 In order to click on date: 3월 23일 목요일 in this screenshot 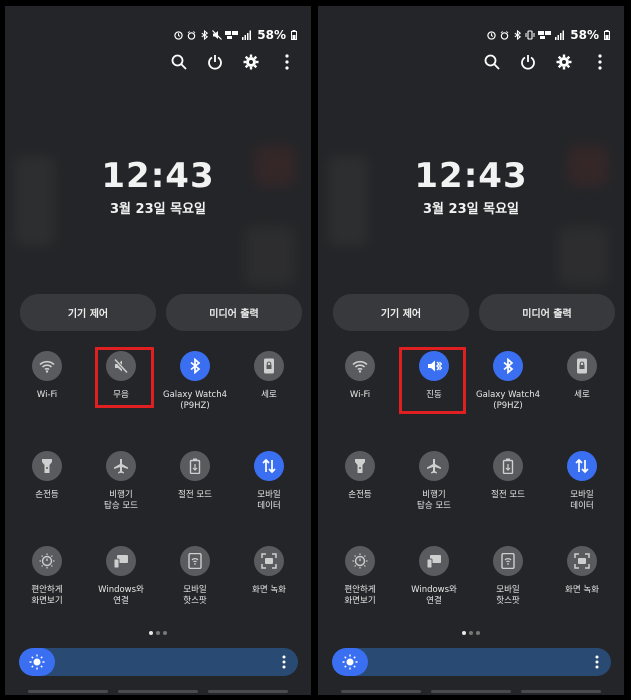, I will do `click(158, 209)`.